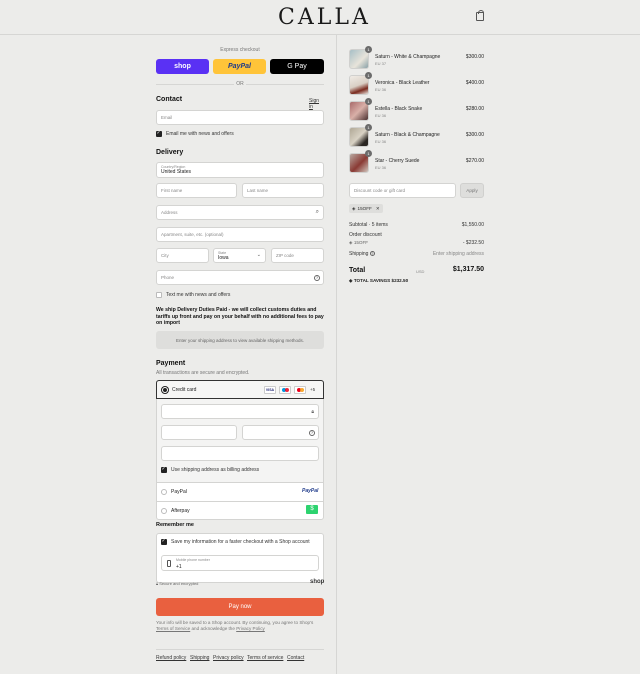  What do you see at coordinates (180, 511) in the screenshot?
I see `afterpay-option-label: Afterpay` at bounding box center [180, 511].